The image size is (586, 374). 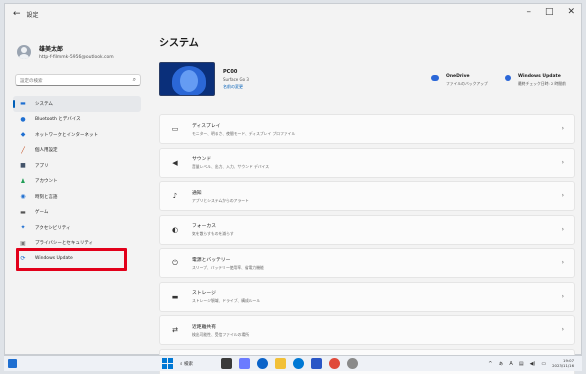 What do you see at coordinates (175, 262) in the screenshot?
I see `power-icon: ⏻` at bounding box center [175, 262].